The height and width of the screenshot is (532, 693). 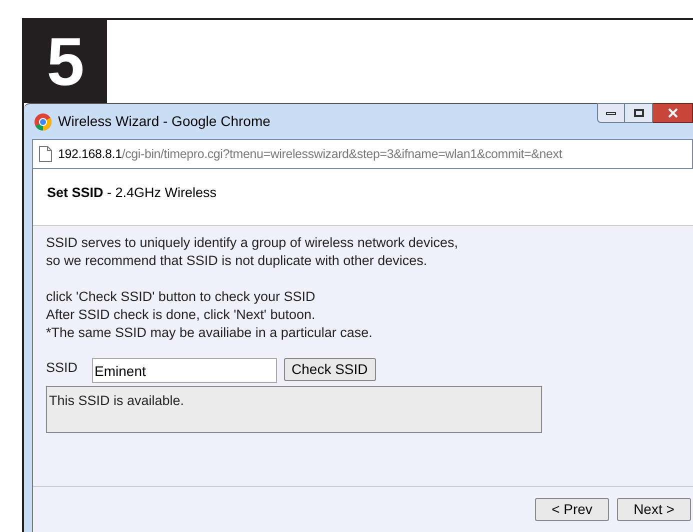 What do you see at coordinates (43, 121) in the screenshot?
I see `browser-logo-icon` at bounding box center [43, 121].